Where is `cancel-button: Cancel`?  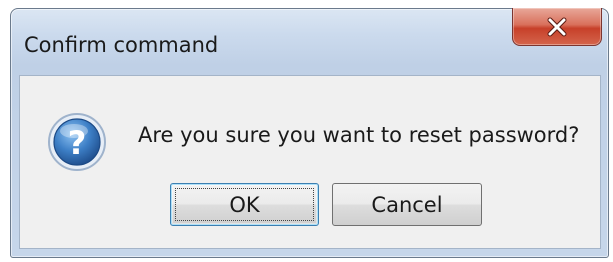 cancel-button: Cancel is located at coordinates (407, 204).